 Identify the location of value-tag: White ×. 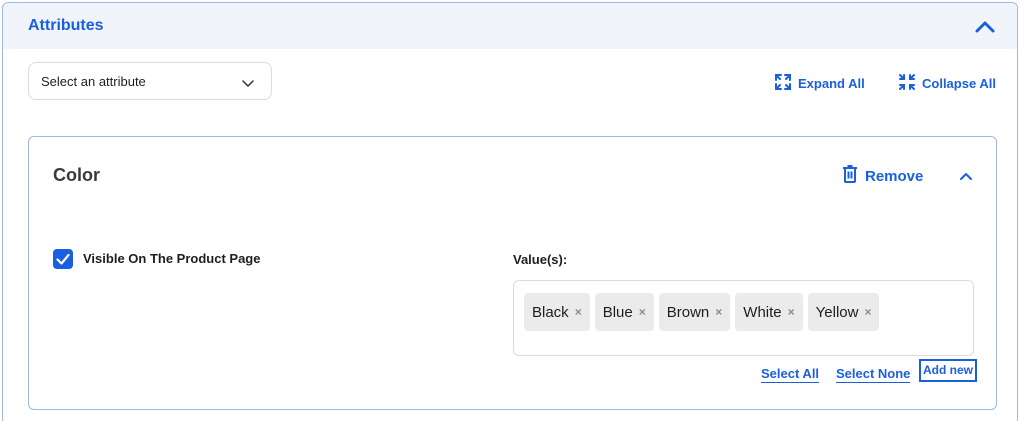
(769, 312).